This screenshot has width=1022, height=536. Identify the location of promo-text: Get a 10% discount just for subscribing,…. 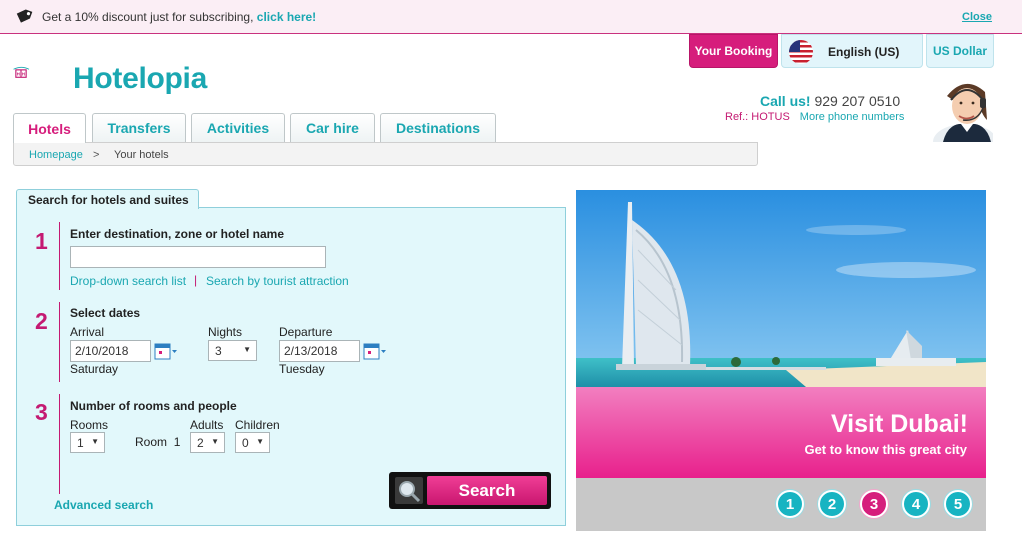
(179, 17).